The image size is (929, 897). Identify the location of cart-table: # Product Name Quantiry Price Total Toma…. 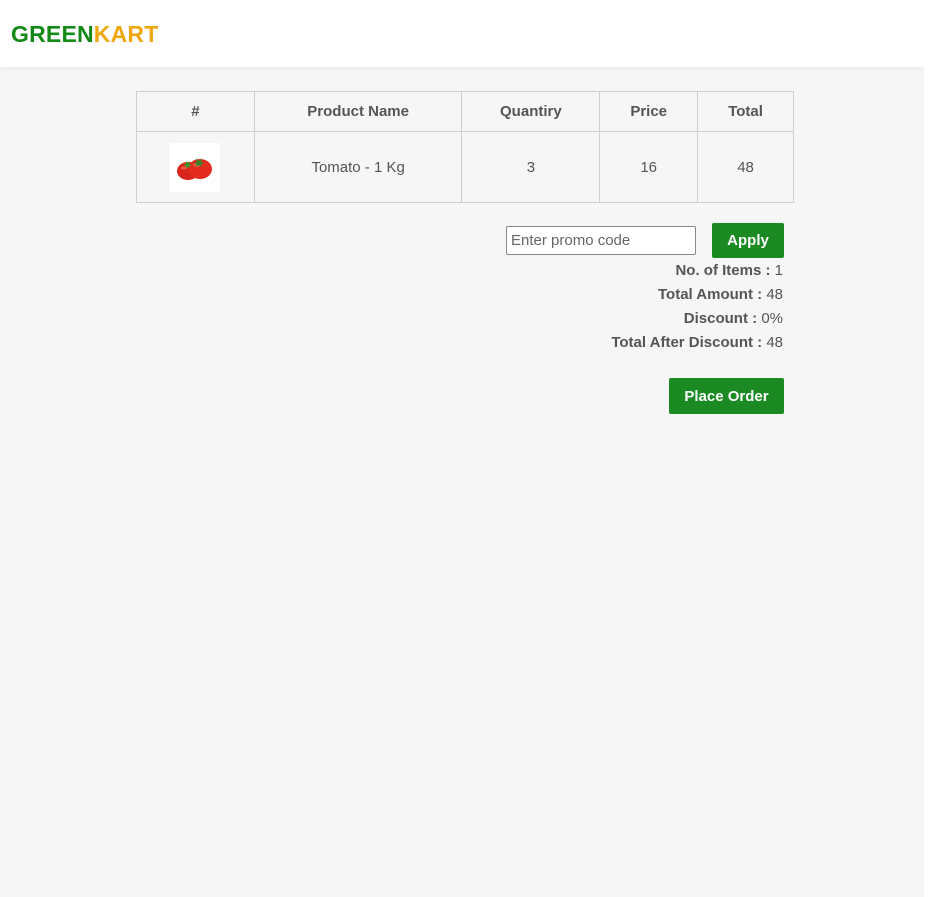
(465, 147).